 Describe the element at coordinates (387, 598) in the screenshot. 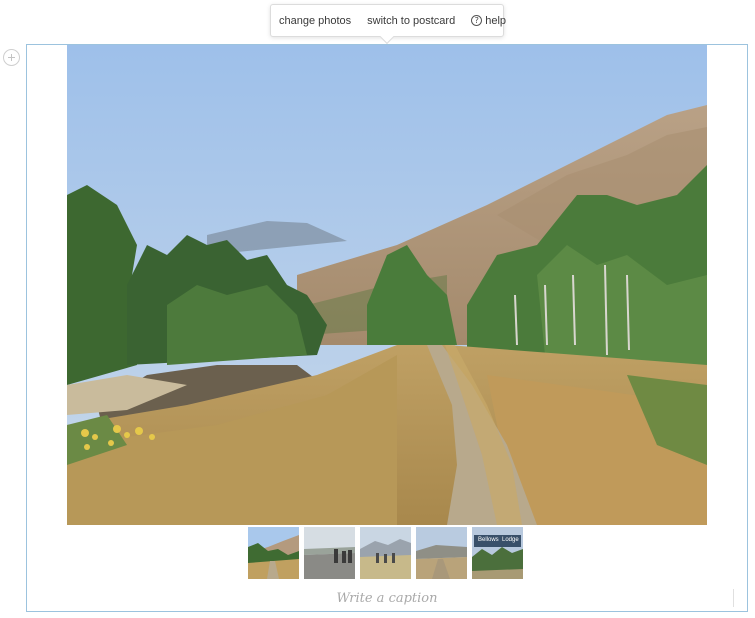

I see `caption-input: Write a caption` at that location.